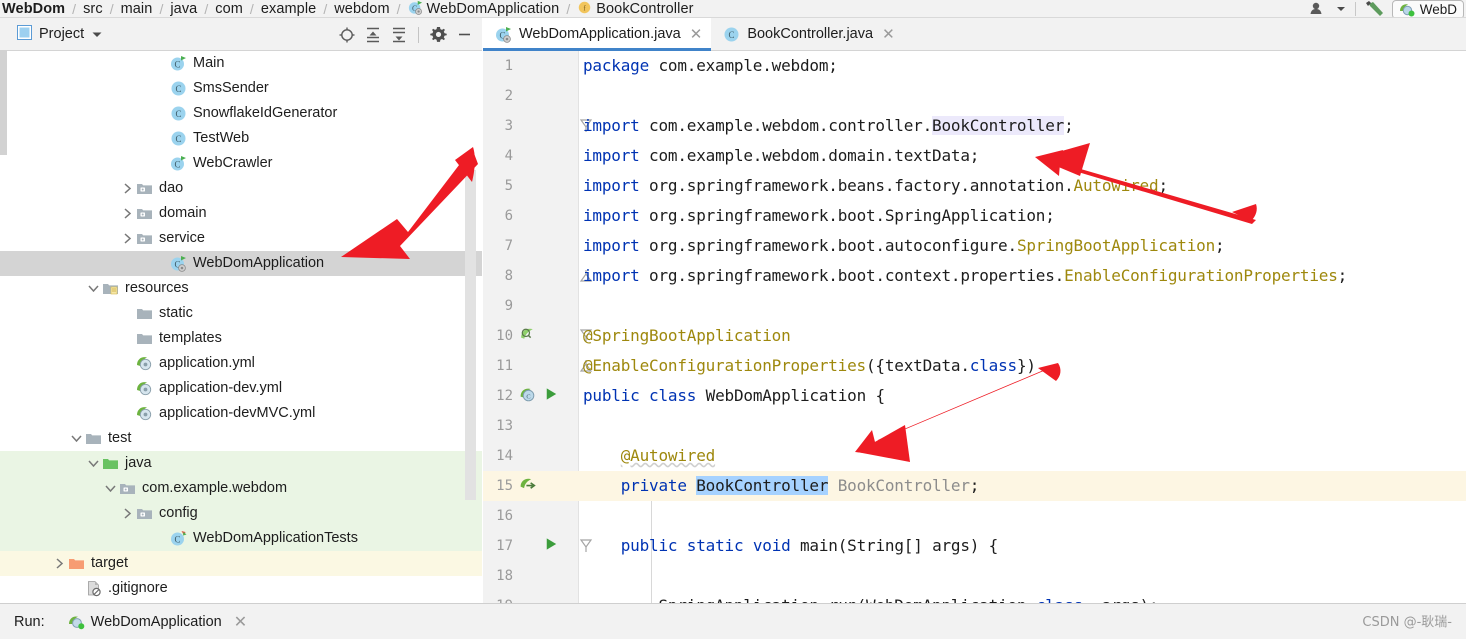 This screenshot has height=639, width=1466. Describe the element at coordinates (241, 213) in the screenshot. I see `tree-item-domain: domain` at that location.